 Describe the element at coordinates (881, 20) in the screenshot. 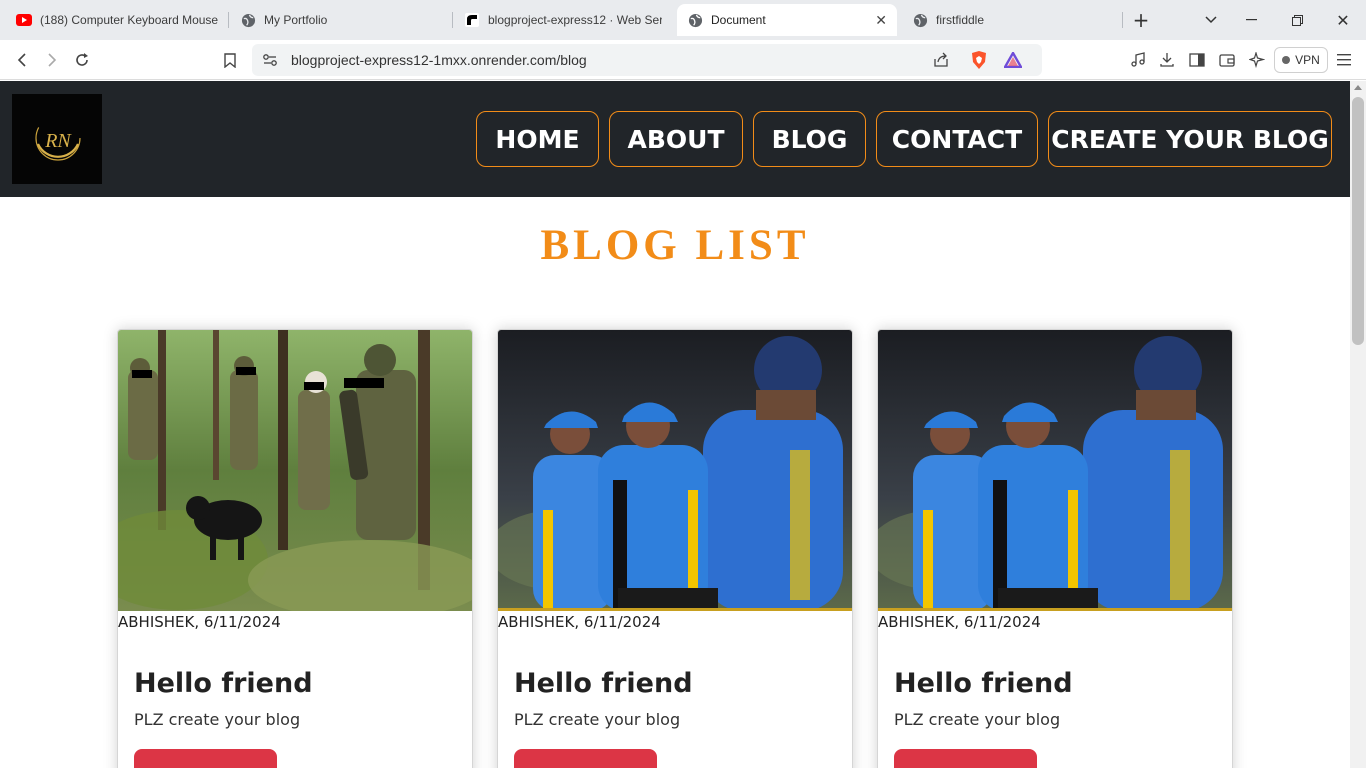

I see `close-tab-icon: ✕` at that location.